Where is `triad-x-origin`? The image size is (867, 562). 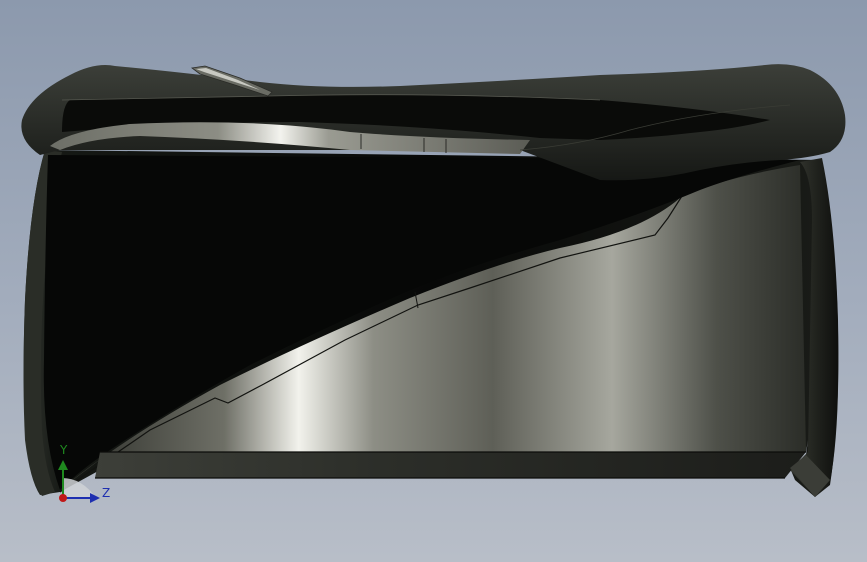
triad-x-origin is located at coordinates (63, 498).